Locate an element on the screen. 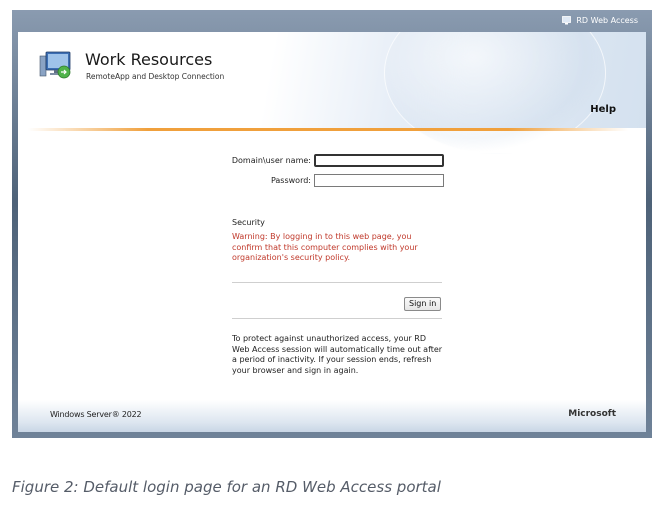 This screenshot has height=512, width=664. header-divider is located at coordinates (328, 129).